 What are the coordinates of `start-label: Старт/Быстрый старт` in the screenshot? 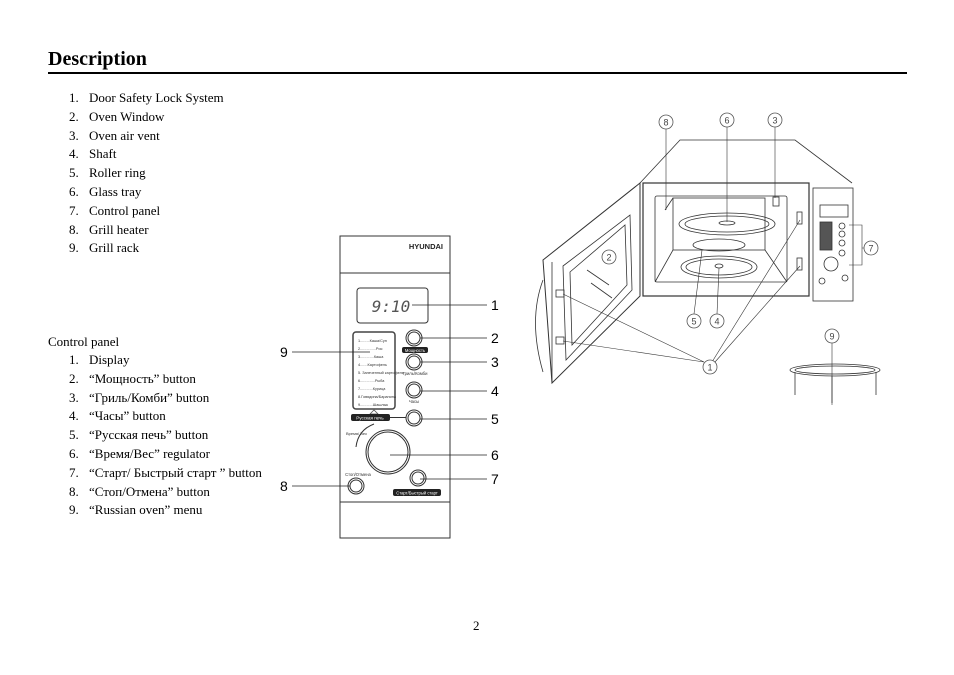 It's located at (417, 493).